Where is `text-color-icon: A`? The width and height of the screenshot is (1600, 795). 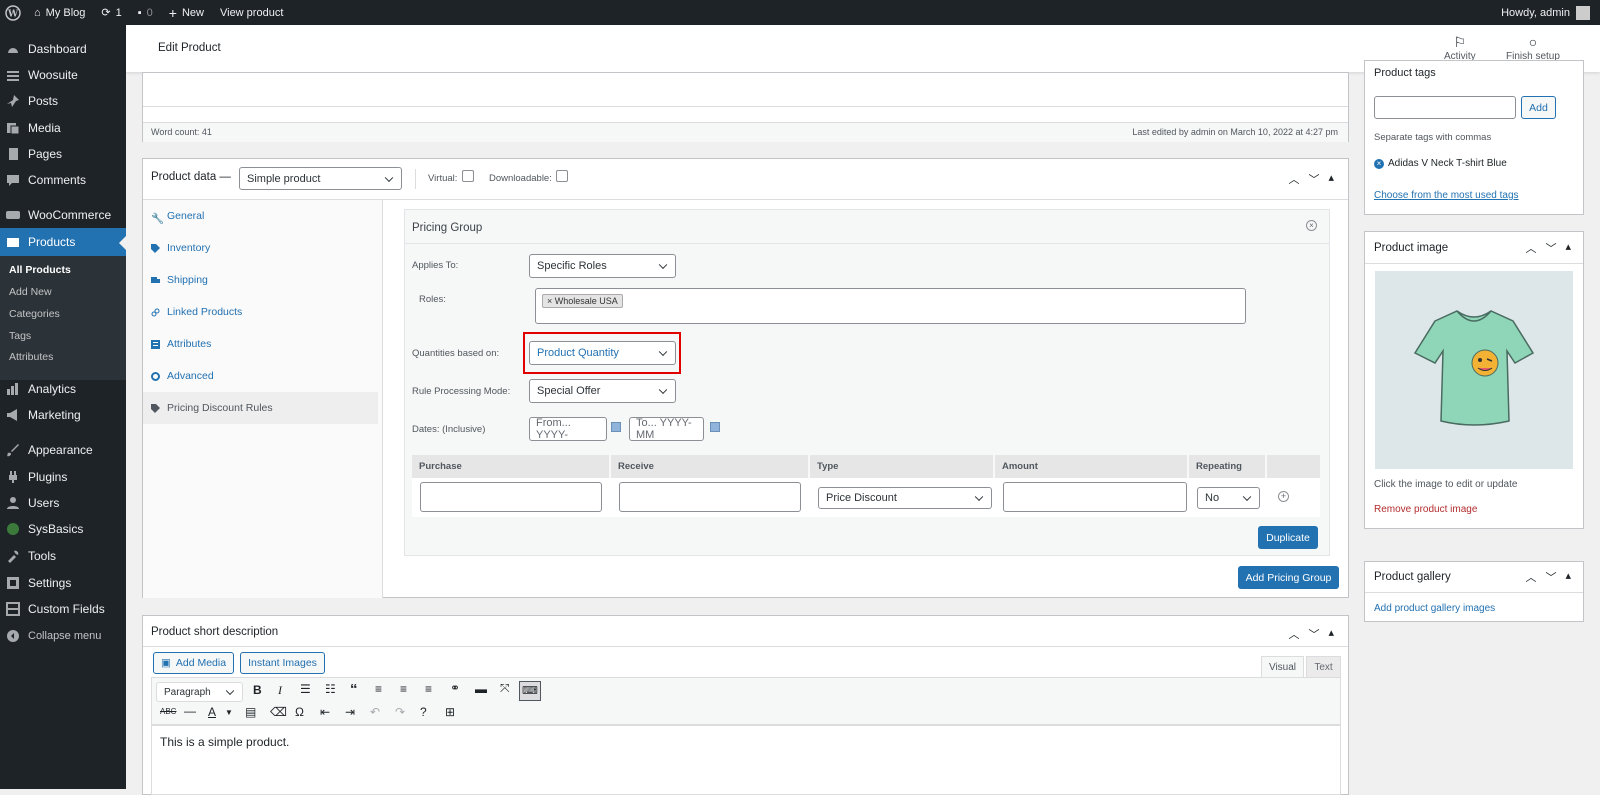
text-color-icon: A is located at coordinates (212, 712).